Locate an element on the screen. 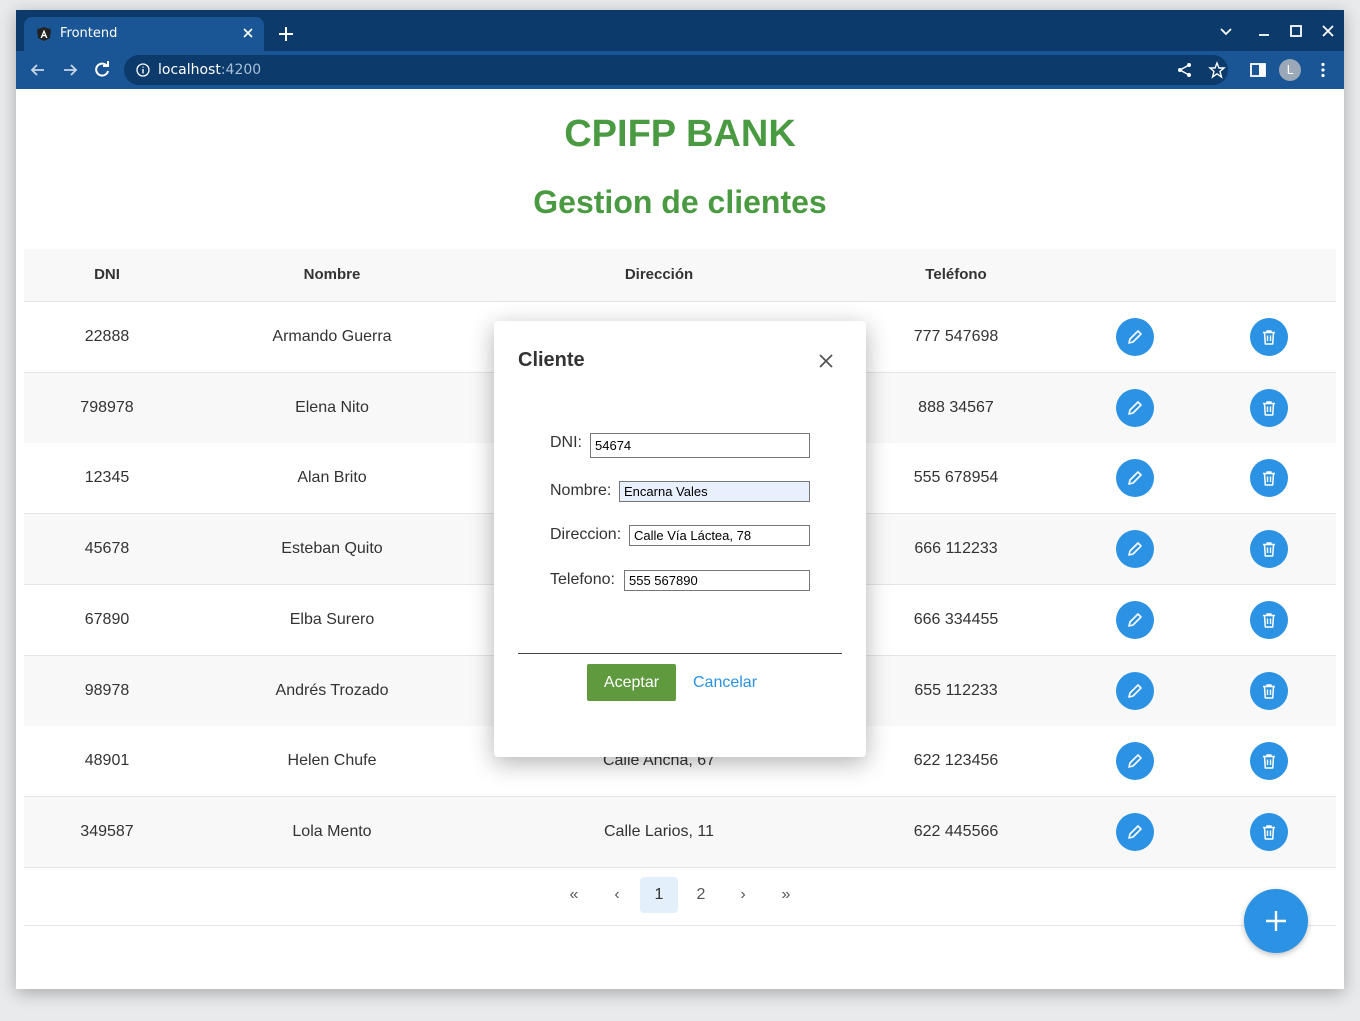 This screenshot has width=1360, height=1021. dni-label: DNI: is located at coordinates (566, 442).